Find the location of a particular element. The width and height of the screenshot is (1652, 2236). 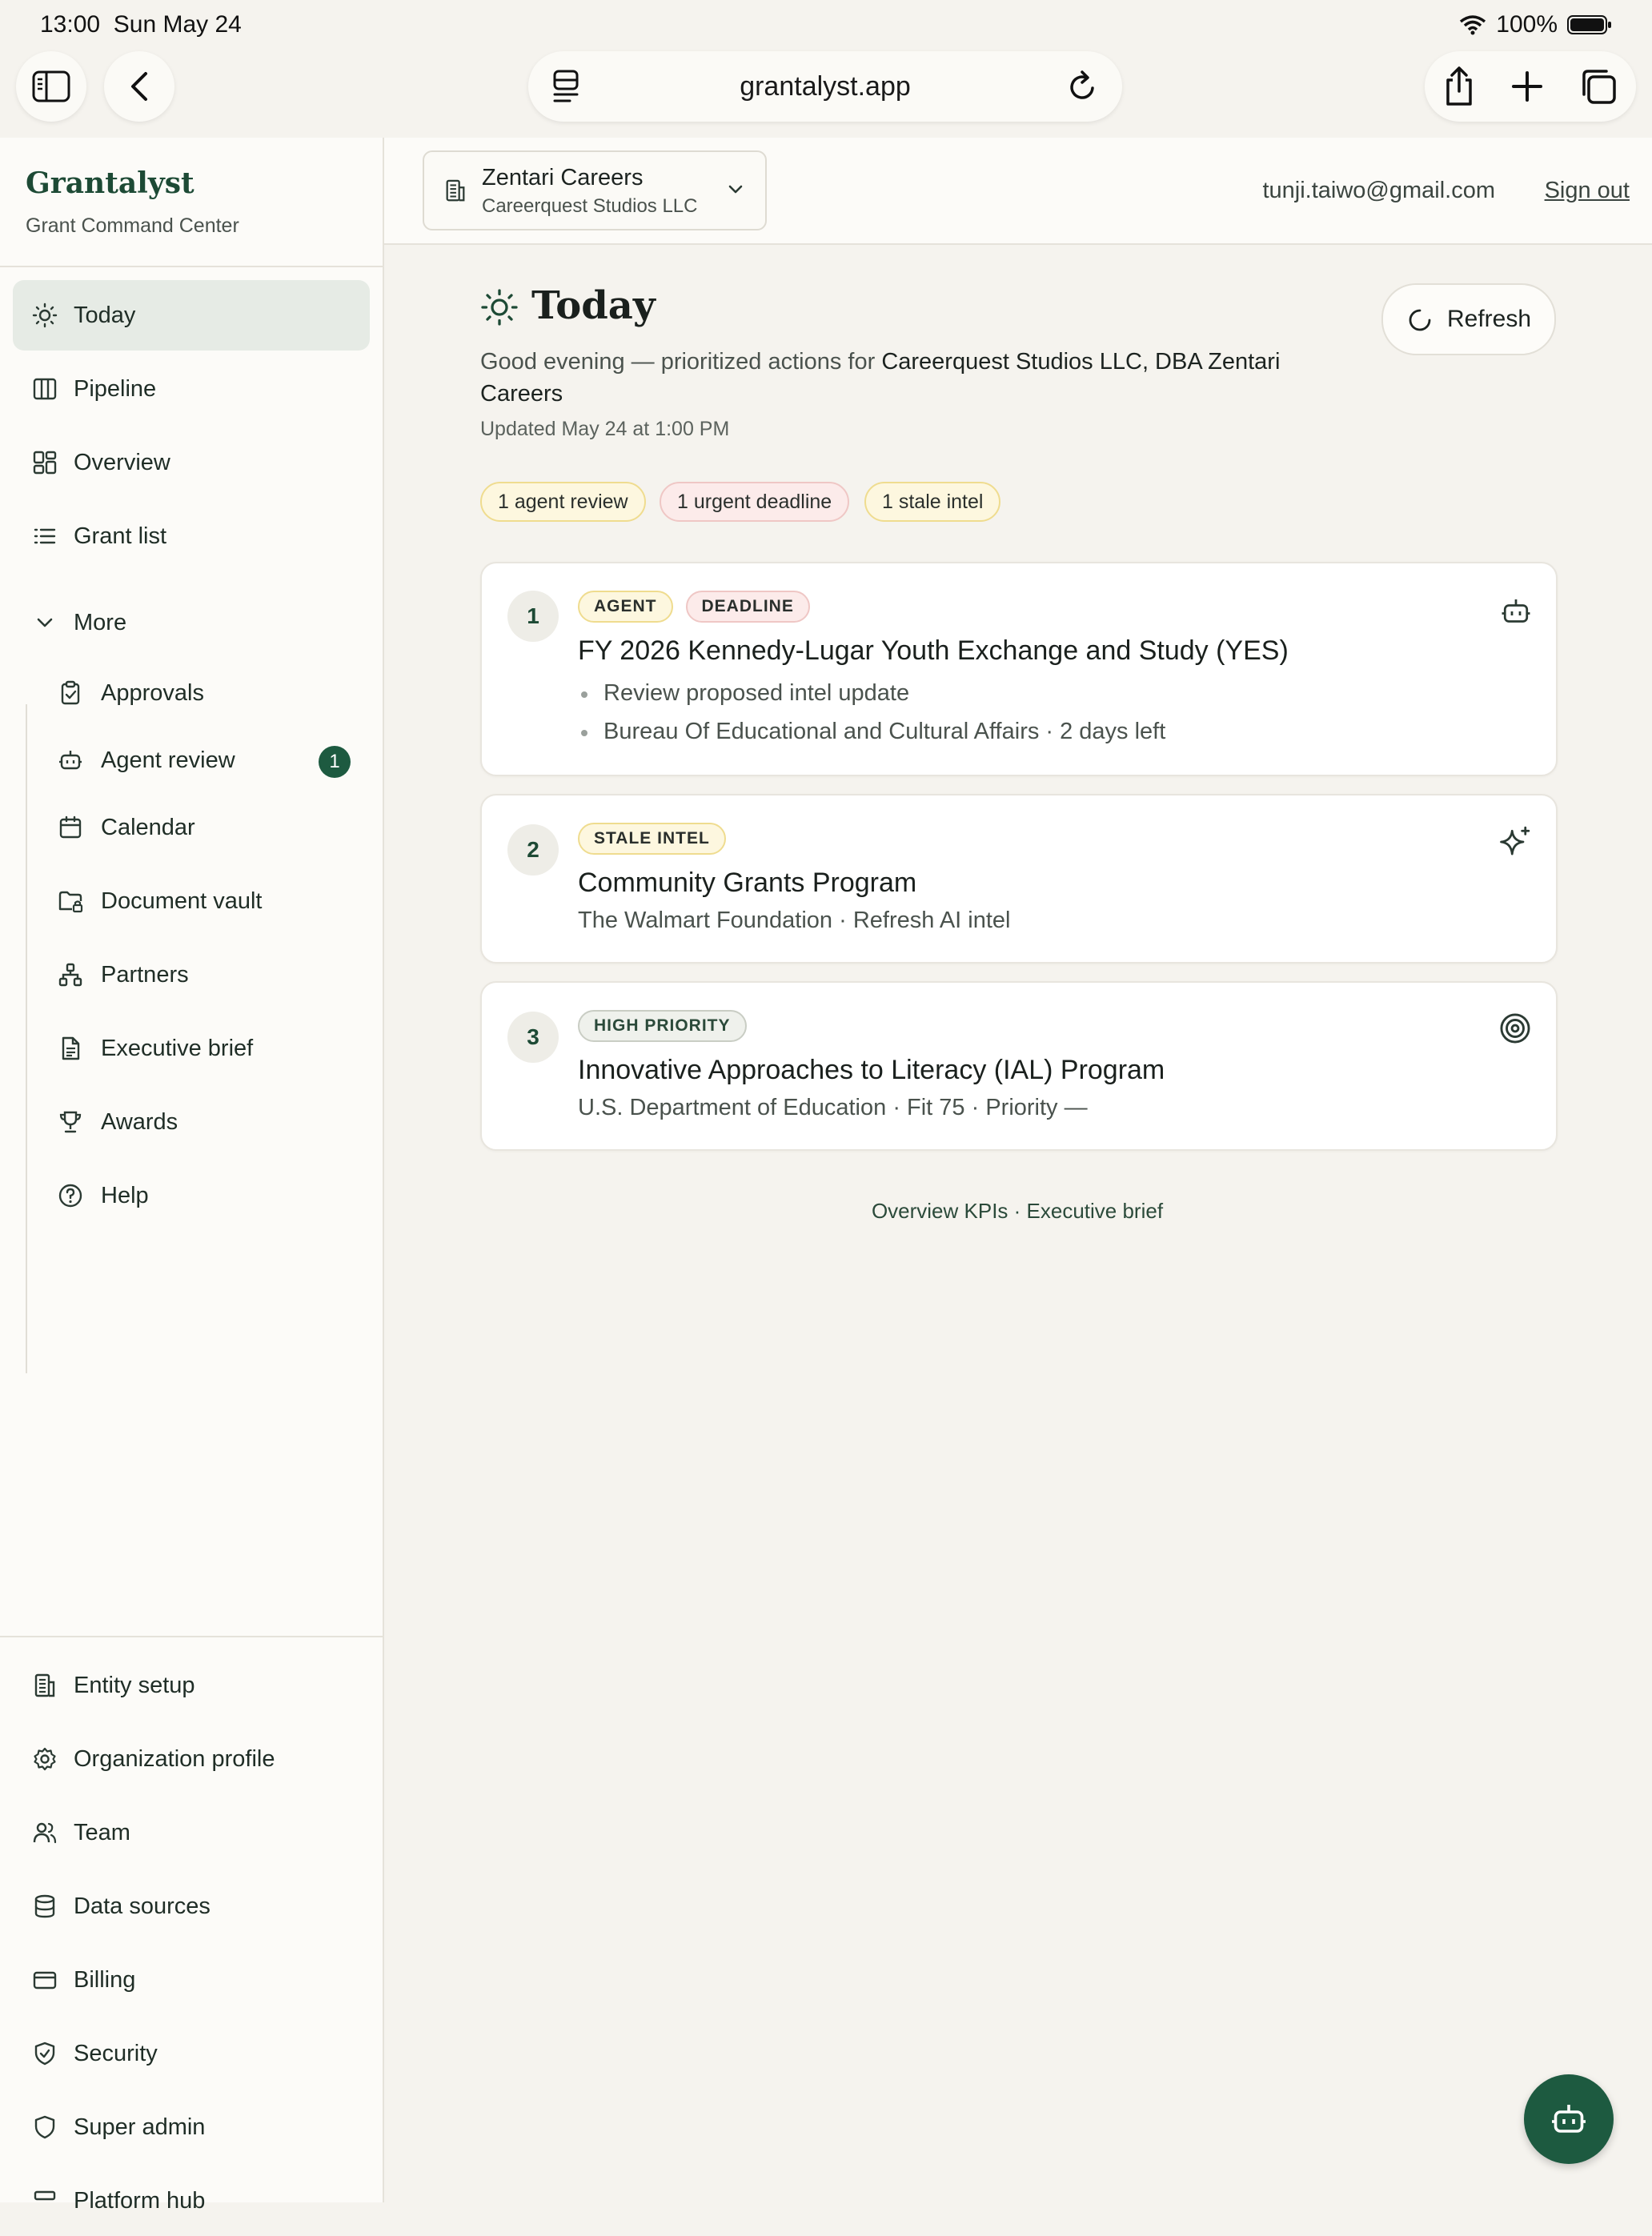

sidebar-item-label: Organization profile is located at coordinates (174, 1758).